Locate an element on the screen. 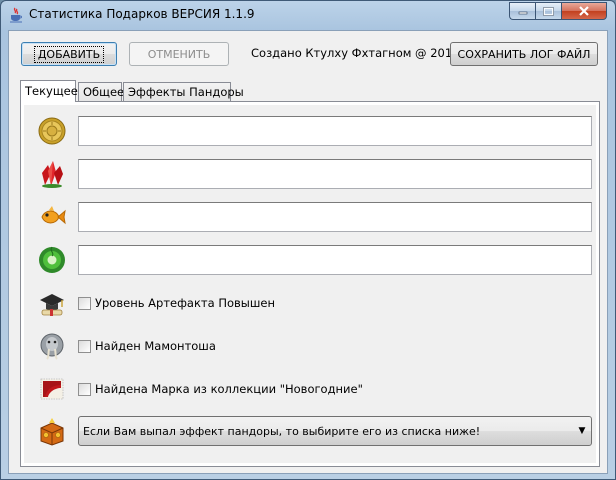 The image size is (616, 480). minimize-button is located at coordinates (522, 11).